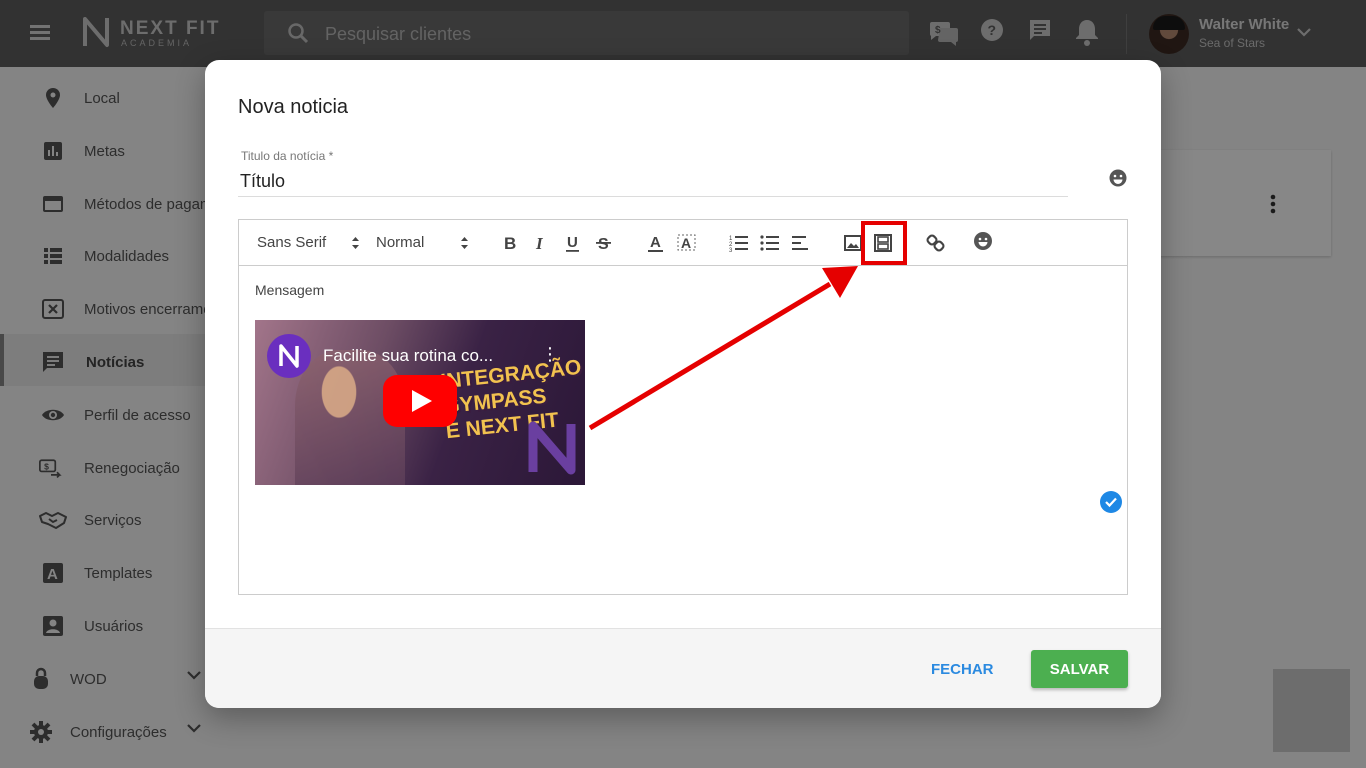  What do you see at coordinates (770, 243) in the screenshot?
I see `bullet-list-icon` at bounding box center [770, 243].